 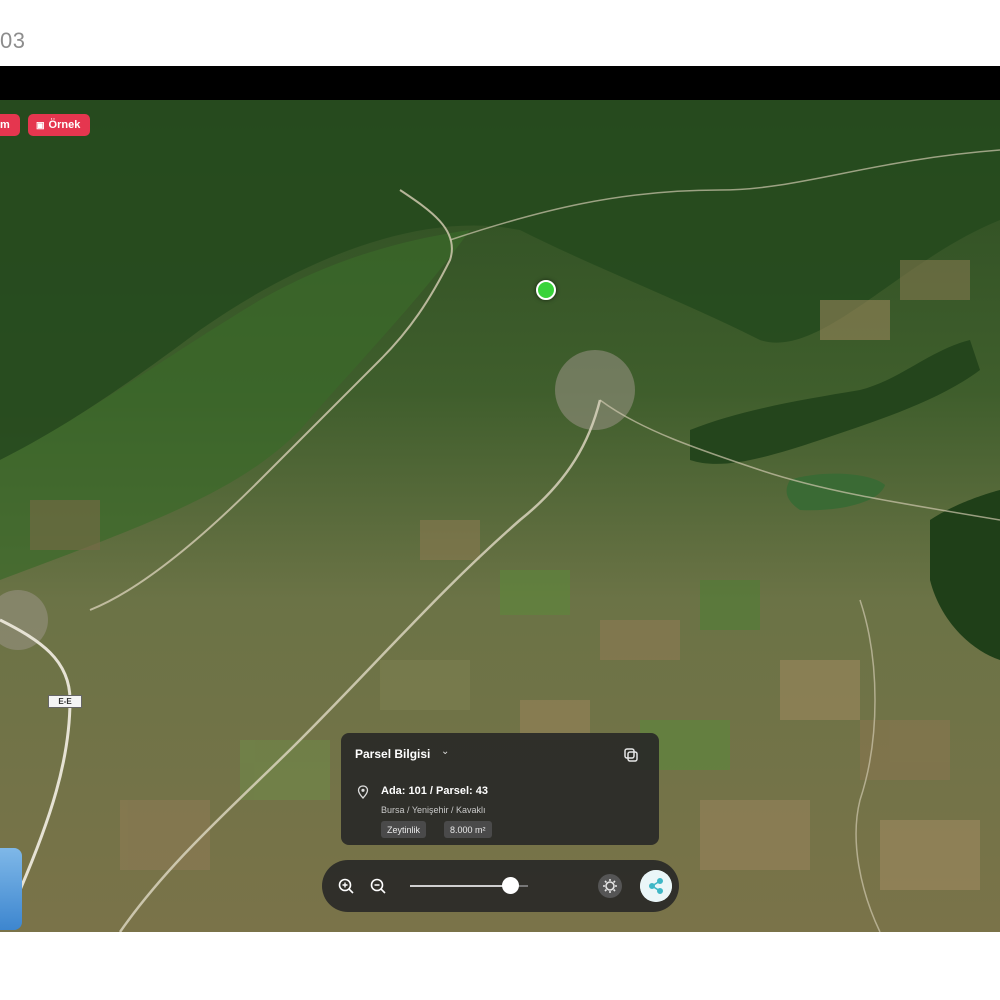 I want to click on area-badge: 8.000 m², so click(x=468, y=829).